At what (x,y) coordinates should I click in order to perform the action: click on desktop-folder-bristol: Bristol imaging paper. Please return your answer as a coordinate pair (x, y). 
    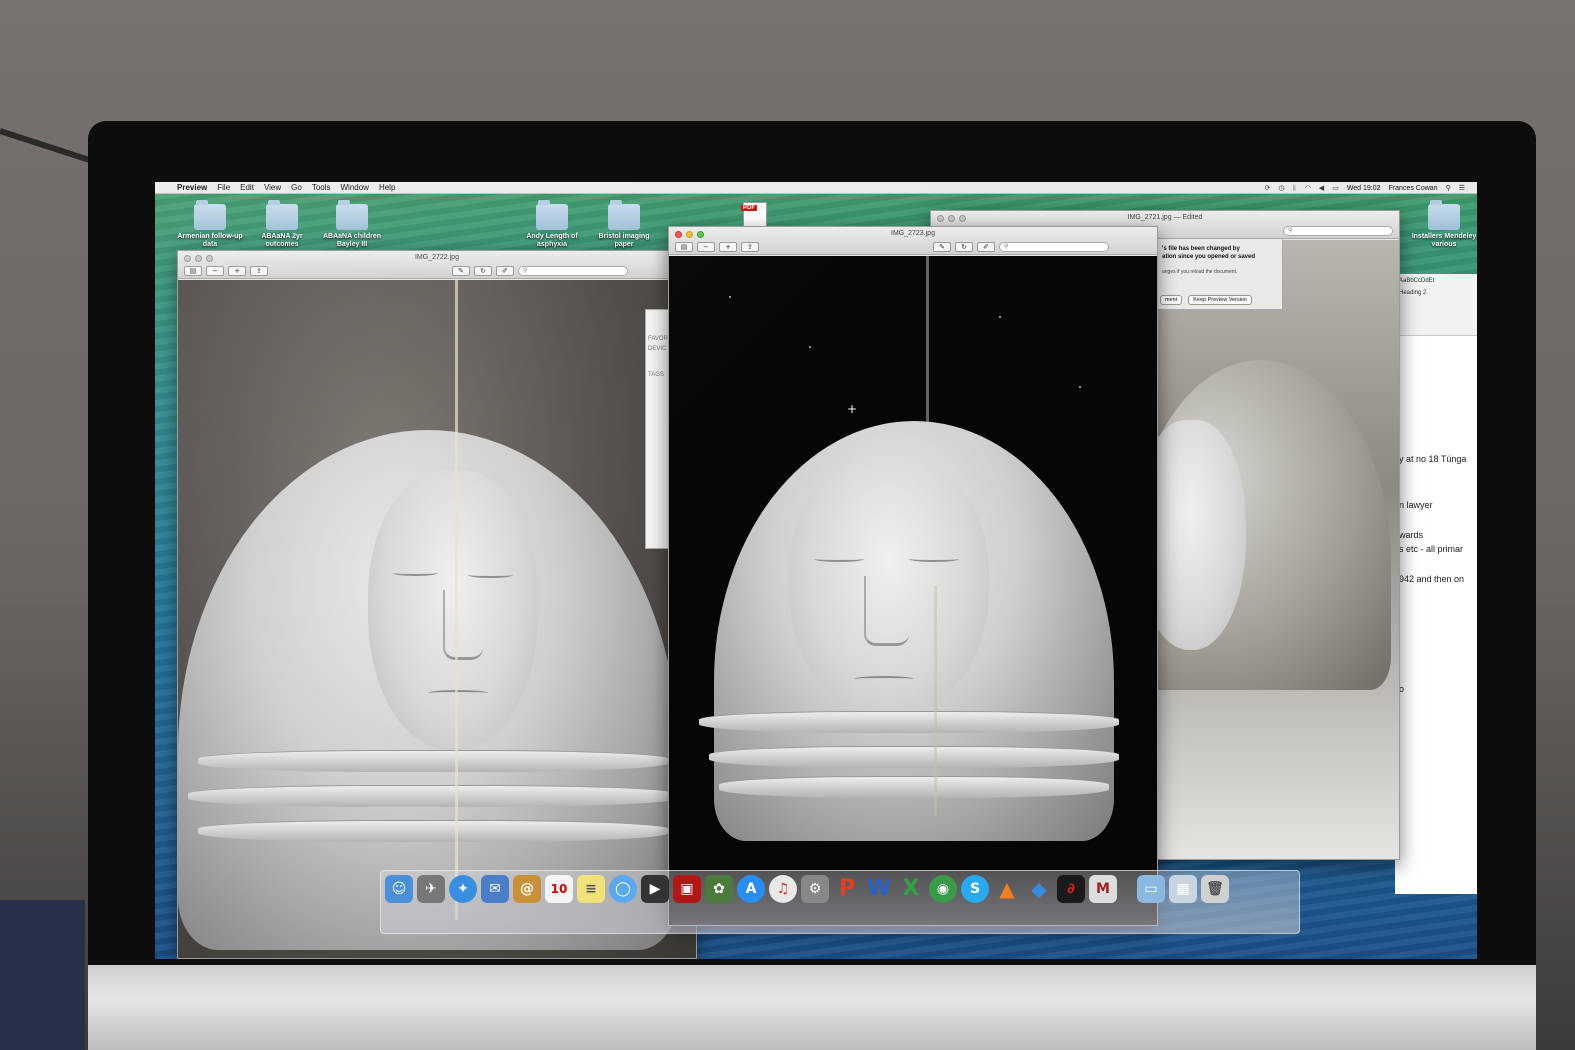
    Looking at the image, I should click on (624, 224).